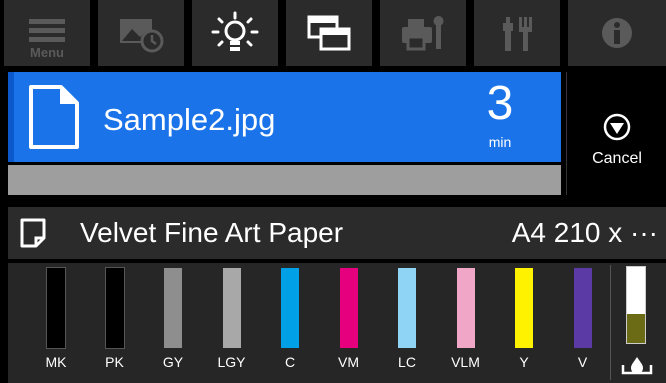 The image size is (666, 383). Describe the element at coordinates (231, 362) in the screenshot. I see `ink-label: LGY` at that location.